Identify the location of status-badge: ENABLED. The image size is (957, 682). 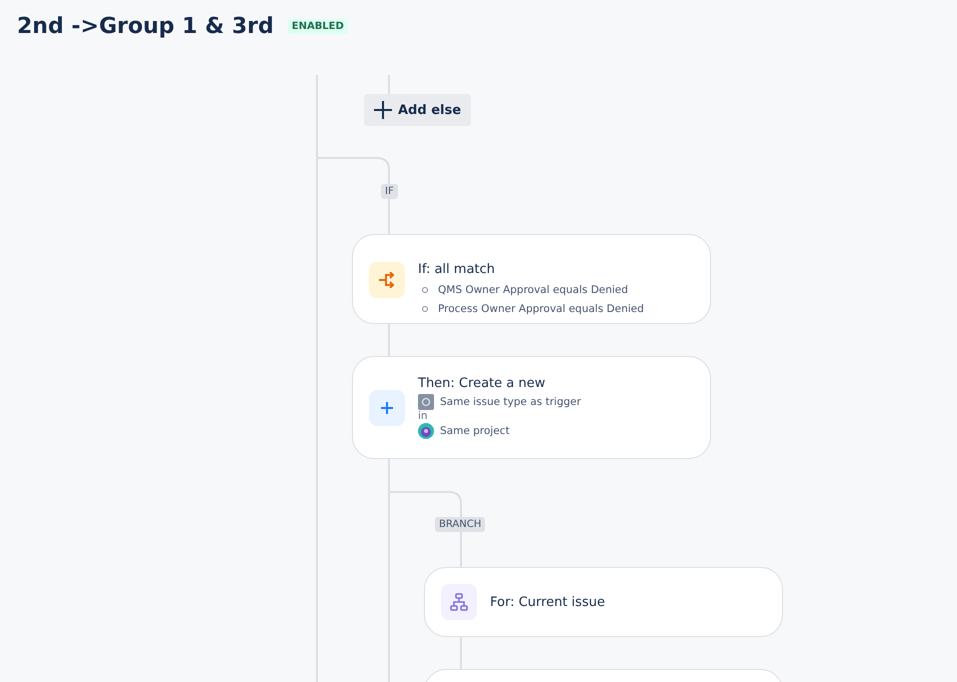
(318, 26).